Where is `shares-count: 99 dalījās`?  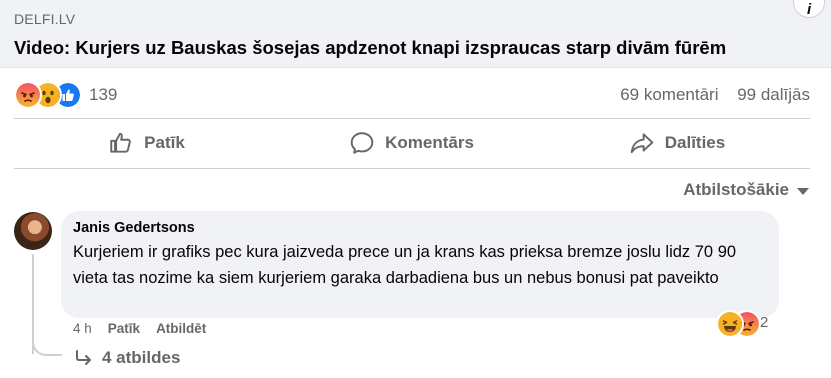 shares-count: 99 dalījās is located at coordinates (773, 94).